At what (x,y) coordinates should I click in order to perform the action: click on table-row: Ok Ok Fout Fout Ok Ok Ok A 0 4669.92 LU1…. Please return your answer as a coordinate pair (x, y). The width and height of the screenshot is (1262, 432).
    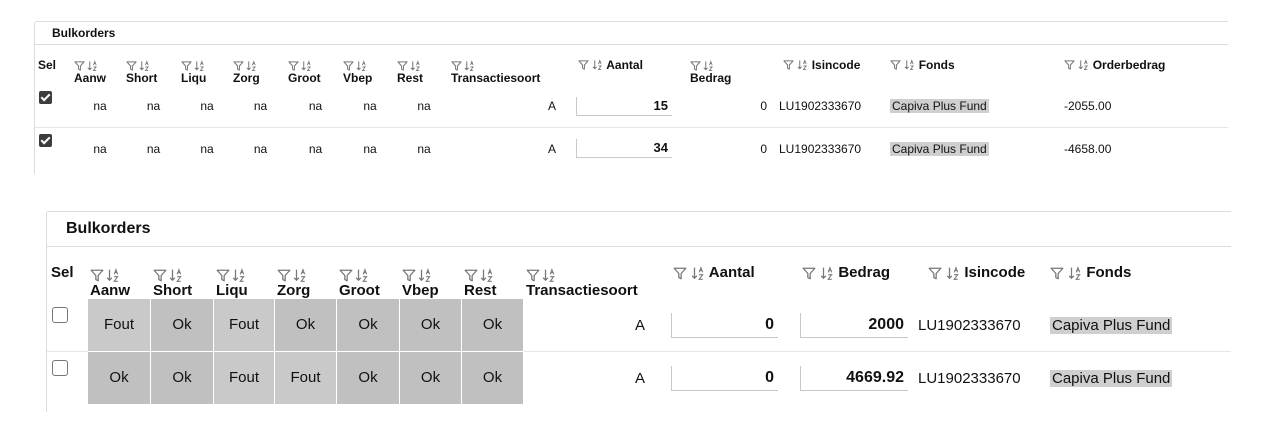
    Looking at the image, I should click on (639, 377).